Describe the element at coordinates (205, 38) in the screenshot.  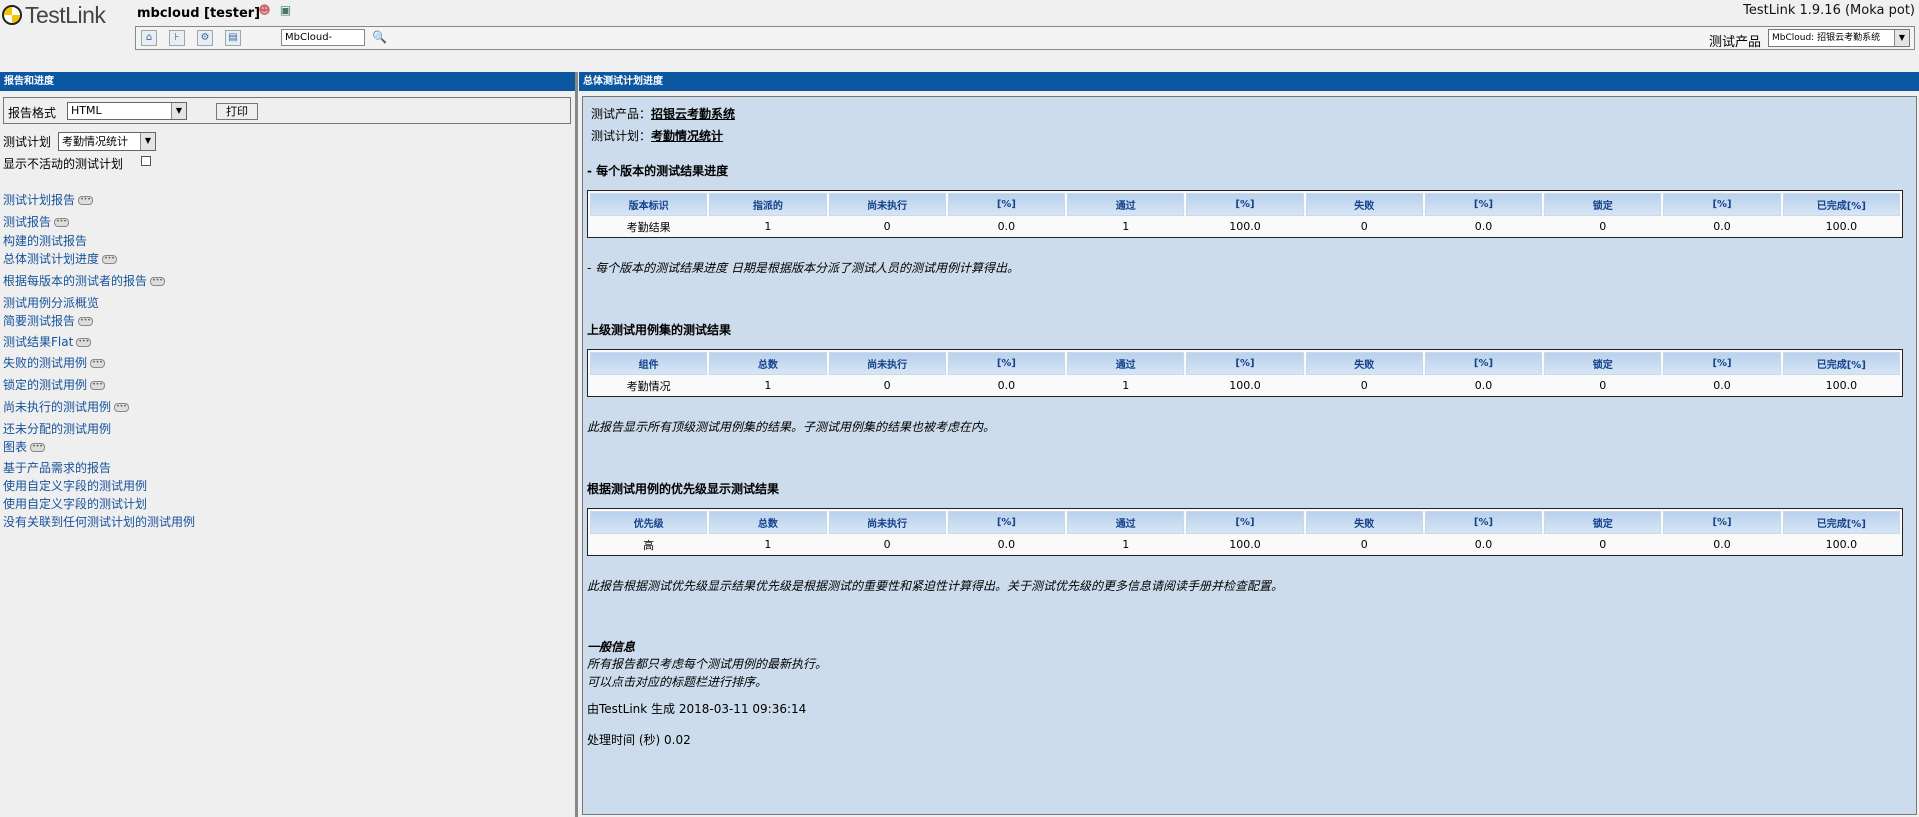
I see `execution-icon: ⚙` at that location.